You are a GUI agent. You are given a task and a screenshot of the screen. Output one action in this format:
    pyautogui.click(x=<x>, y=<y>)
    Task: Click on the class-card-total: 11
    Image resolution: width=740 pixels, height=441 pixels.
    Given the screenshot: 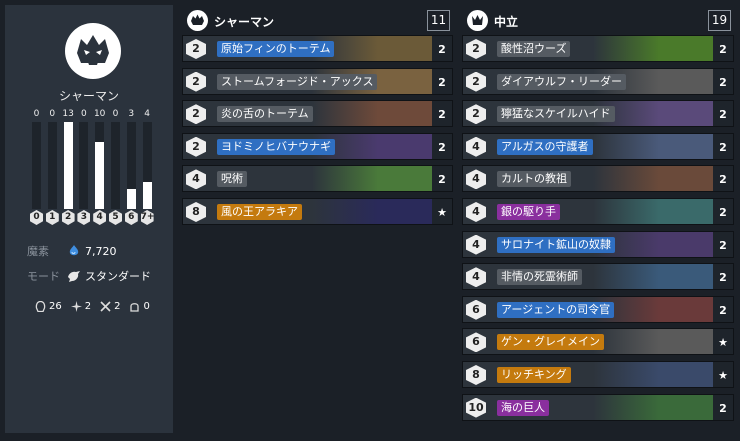 What is the action you would take?
    pyautogui.click(x=438, y=20)
    